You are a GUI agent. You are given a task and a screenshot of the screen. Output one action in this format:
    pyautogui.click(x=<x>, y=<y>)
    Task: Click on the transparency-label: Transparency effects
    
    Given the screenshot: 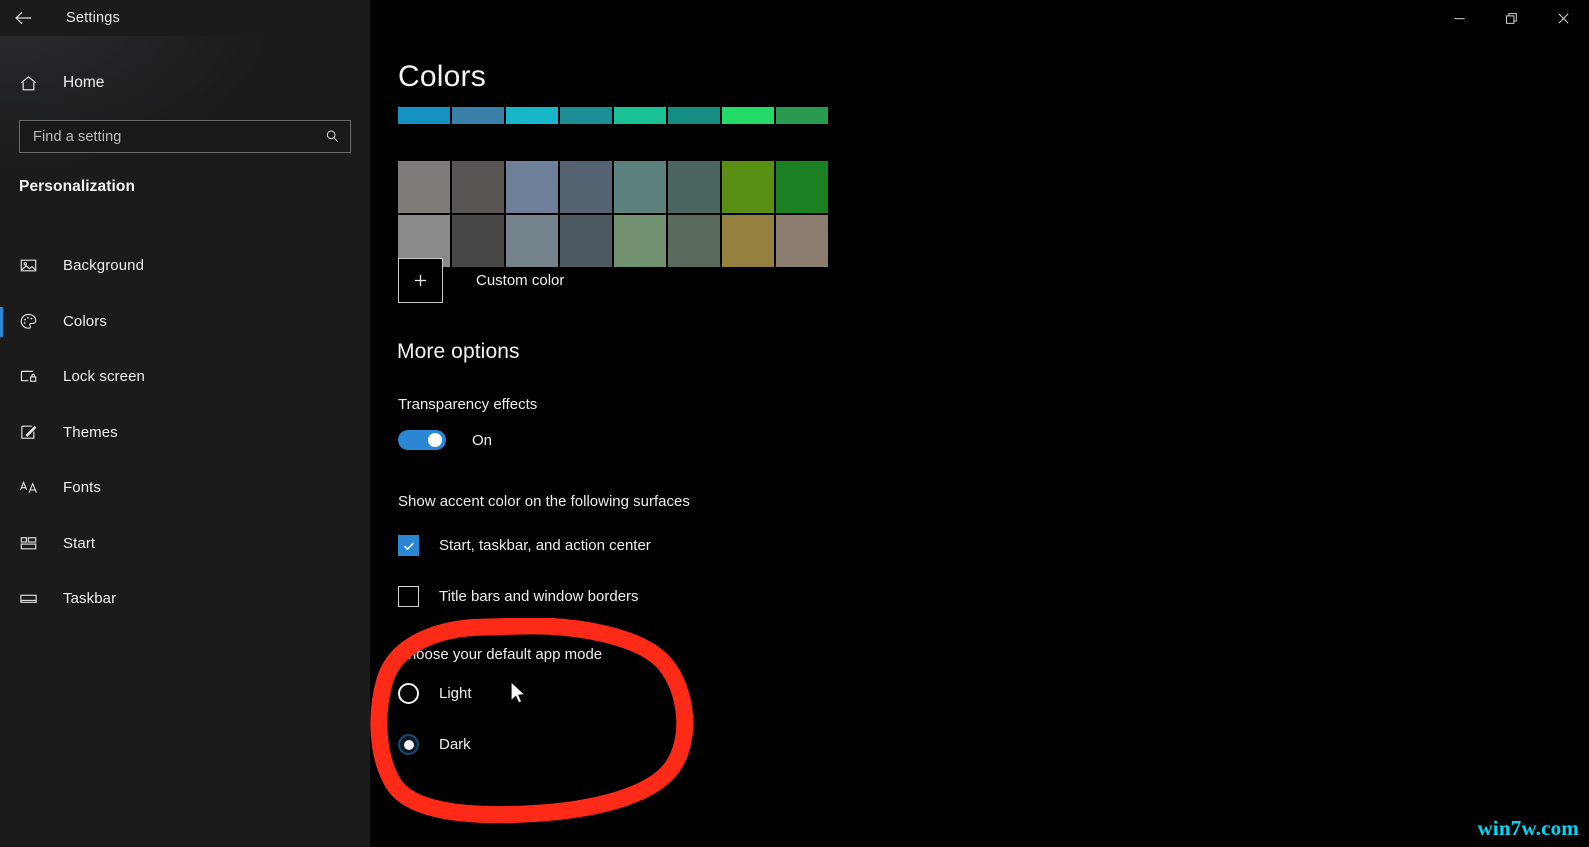 What is the action you would take?
    pyautogui.click(x=468, y=404)
    